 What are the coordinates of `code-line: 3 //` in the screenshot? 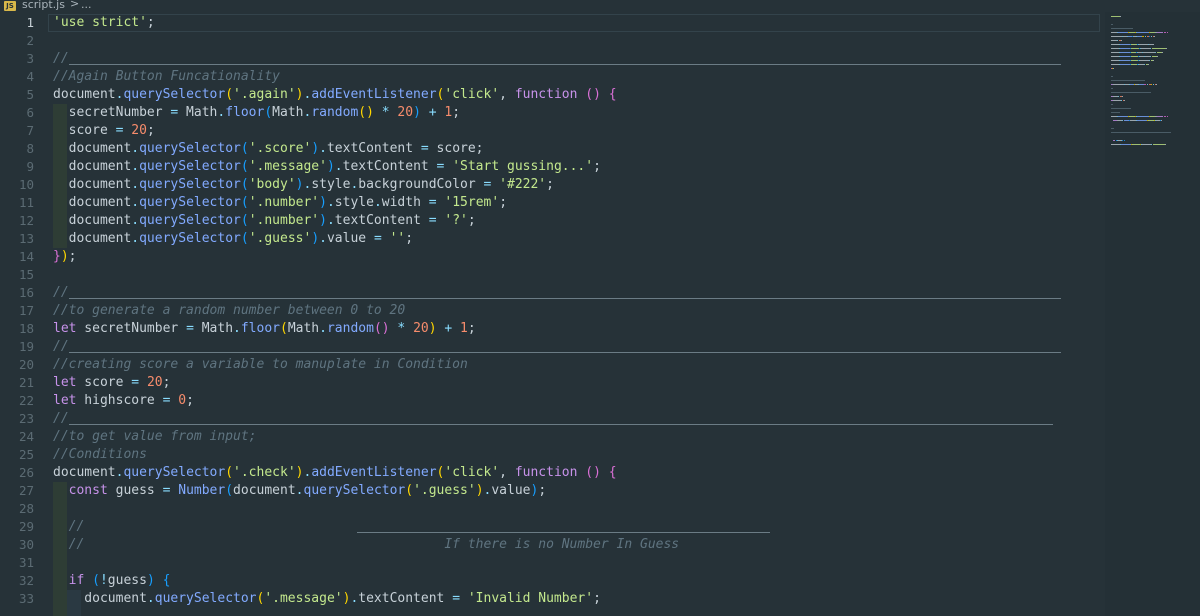 It's located at (550, 59).